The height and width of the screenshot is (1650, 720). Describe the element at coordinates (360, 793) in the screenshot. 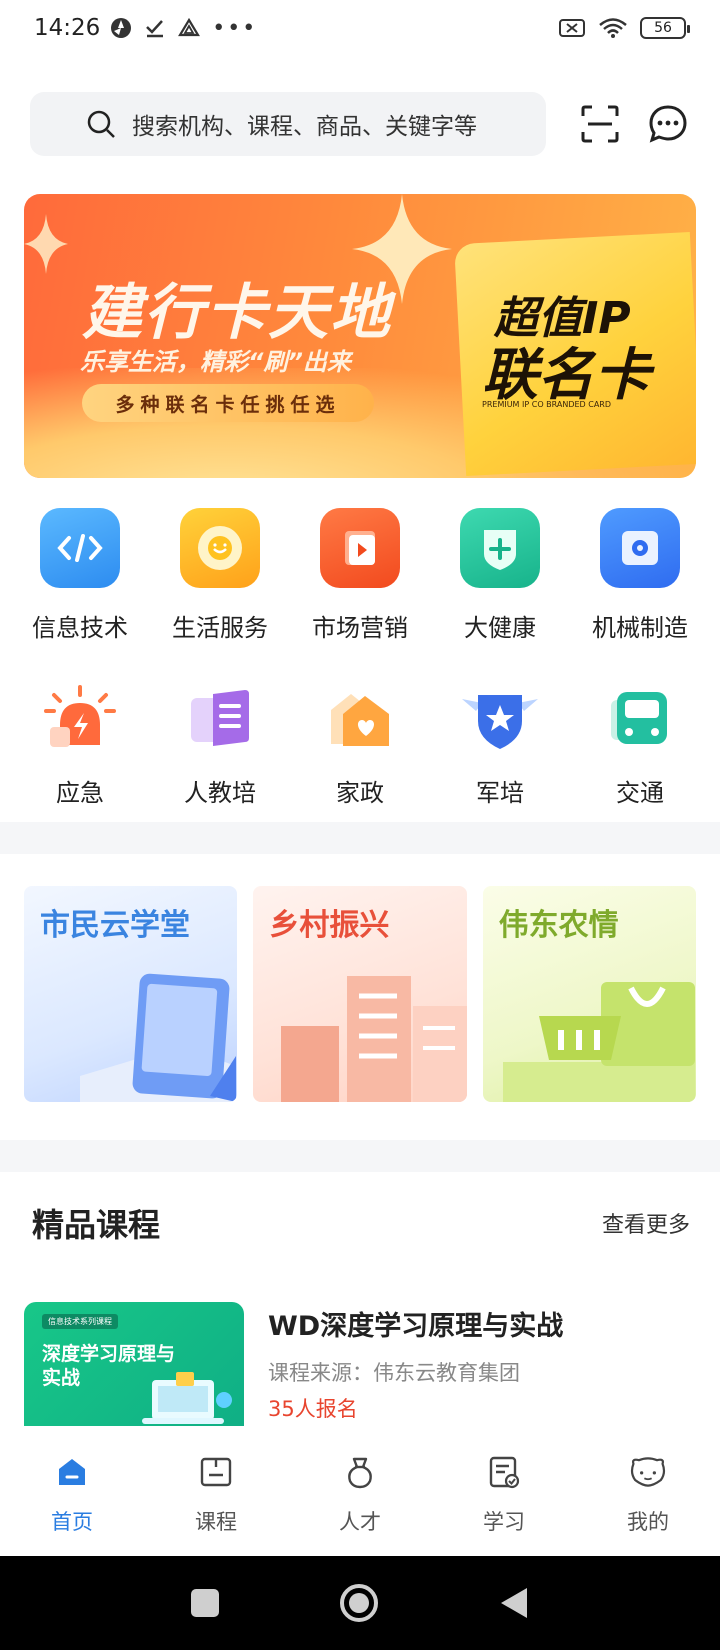

I see `category-label: 家政` at that location.